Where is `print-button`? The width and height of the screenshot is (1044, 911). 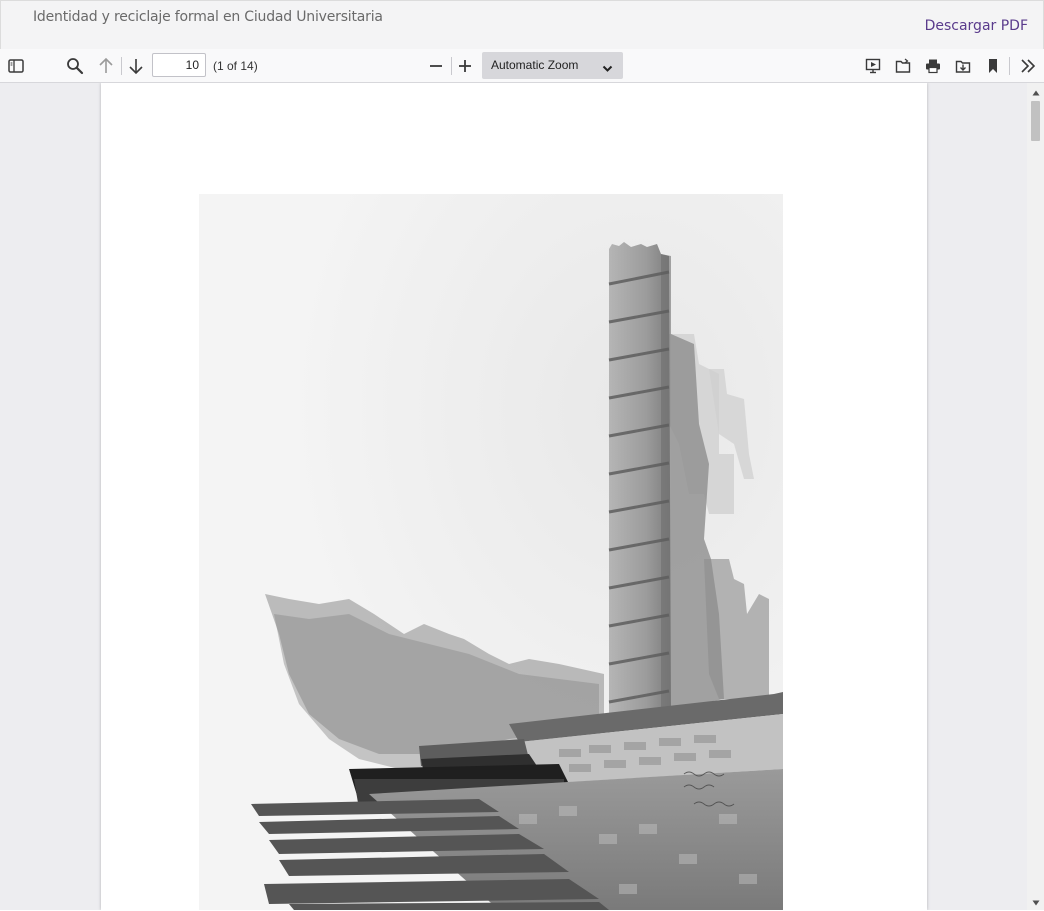
print-button is located at coordinates (933, 66).